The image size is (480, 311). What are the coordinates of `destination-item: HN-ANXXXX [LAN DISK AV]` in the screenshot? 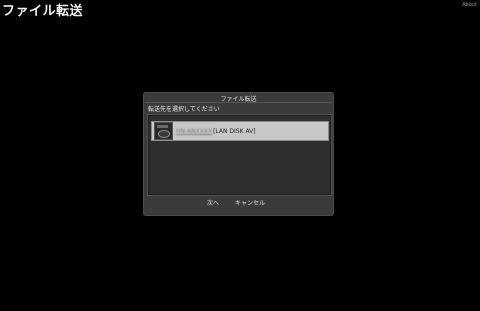 It's located at (240, 131).